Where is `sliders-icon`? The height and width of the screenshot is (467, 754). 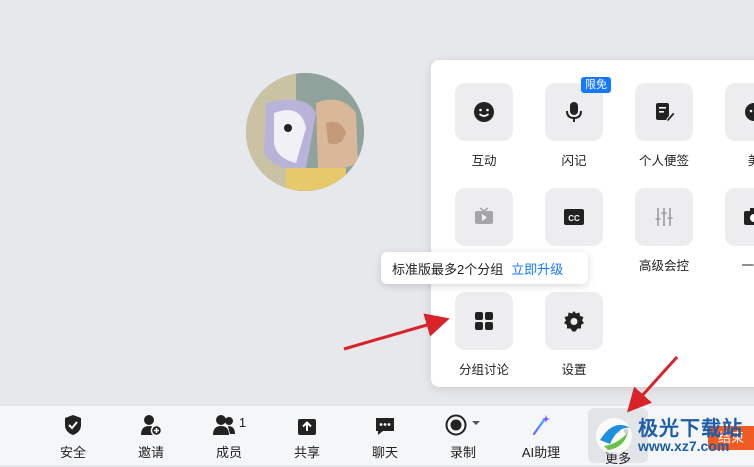 sliders-icon is located at coordinates (664, 217).